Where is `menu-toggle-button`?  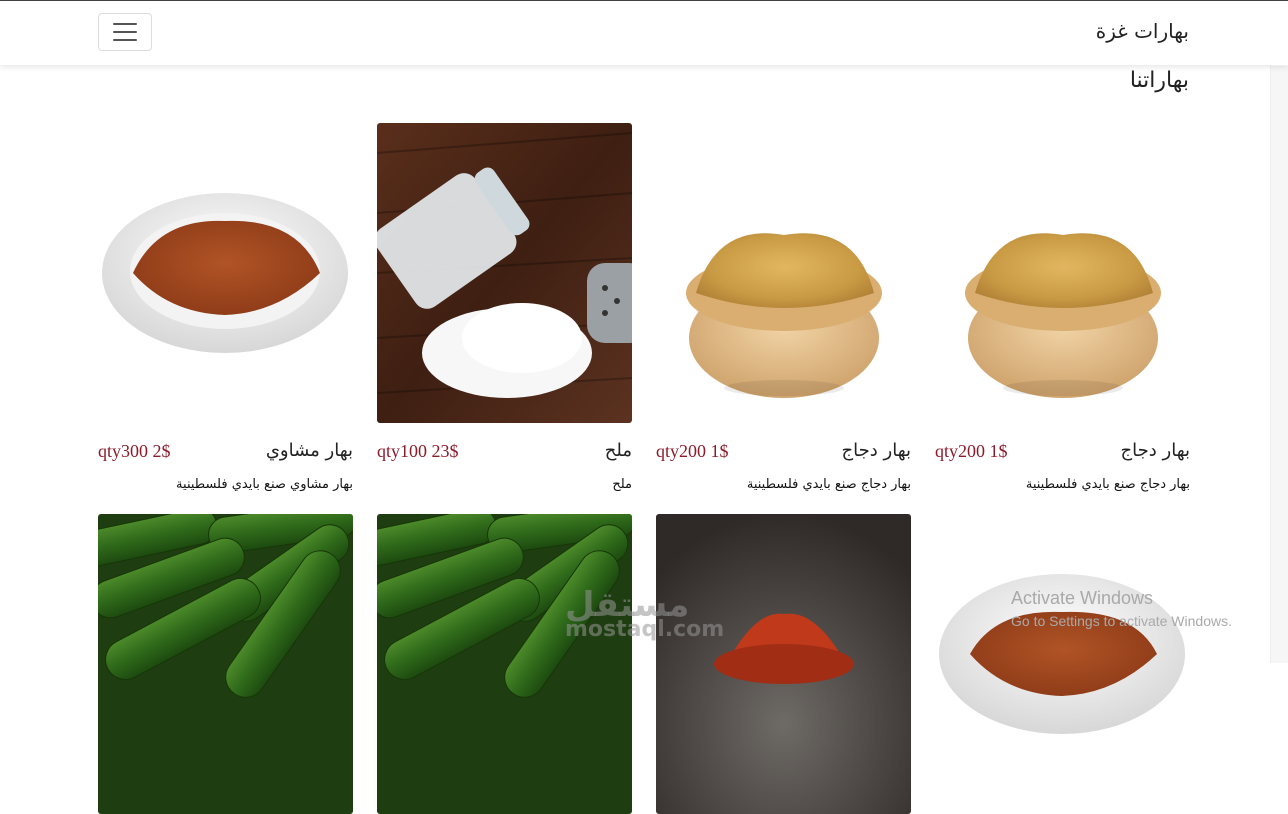
menu-toggle-button is located at coordinates (125, 32).